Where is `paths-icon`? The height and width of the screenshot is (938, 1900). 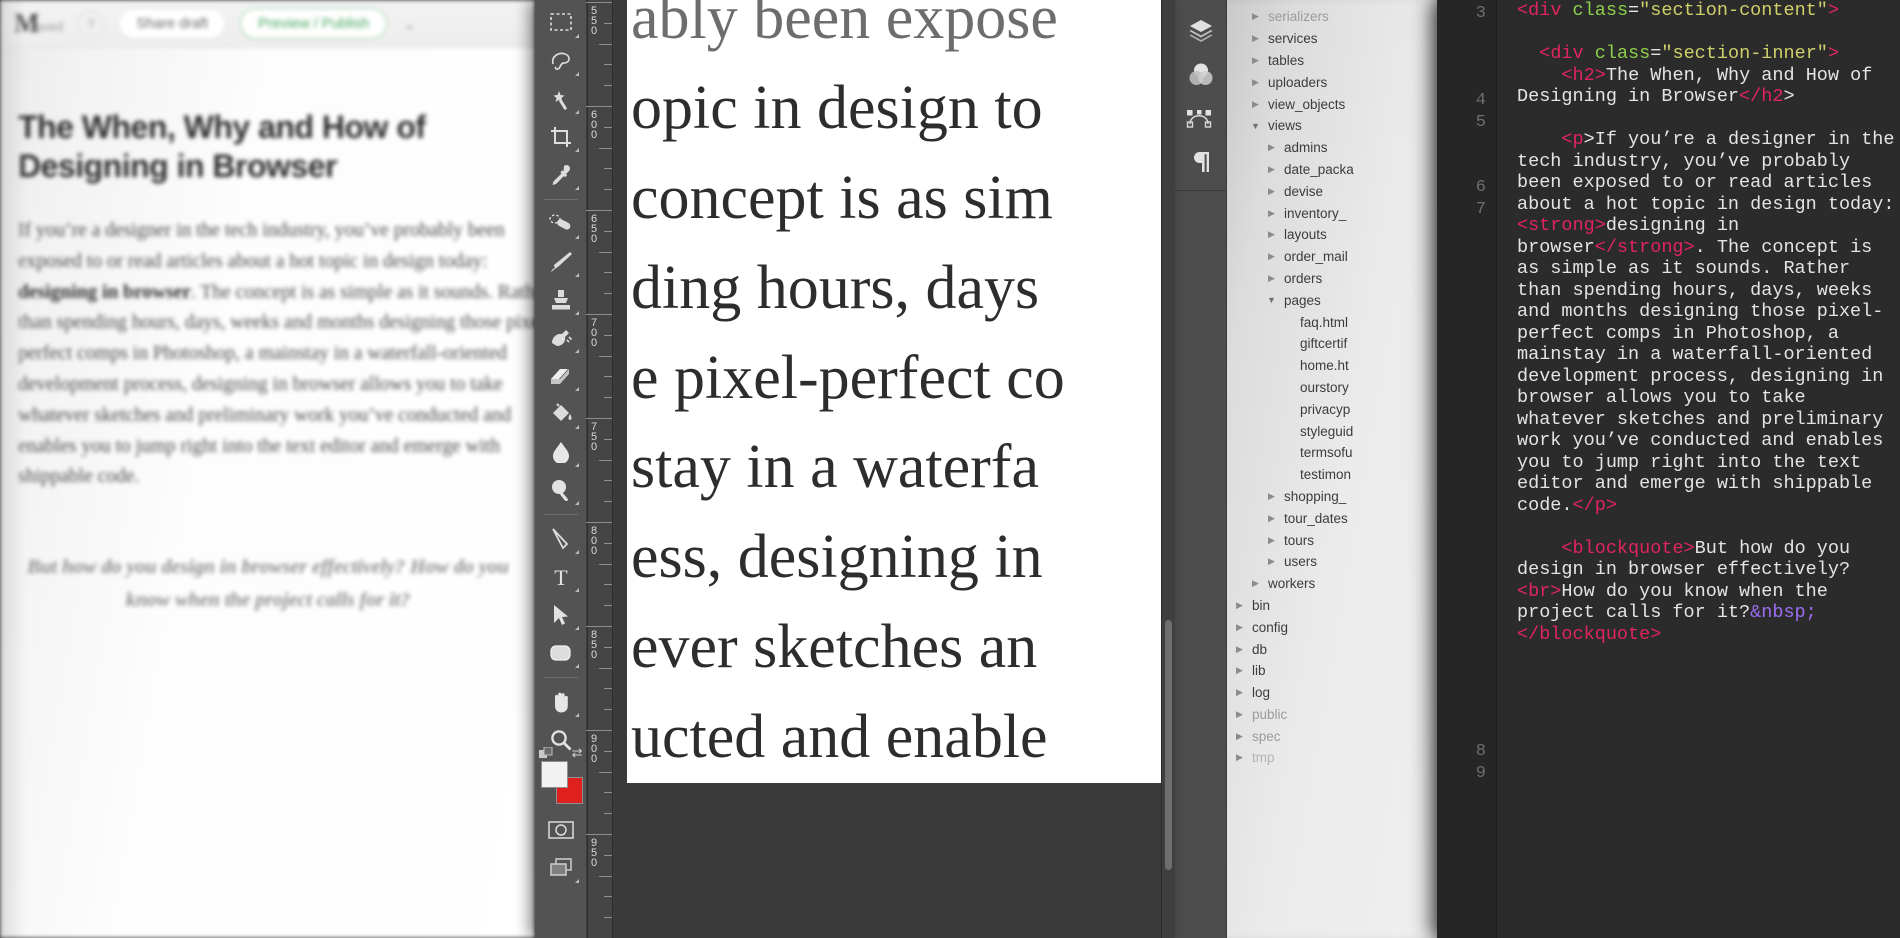 paths-icon is located at coordinates (1201, 118).